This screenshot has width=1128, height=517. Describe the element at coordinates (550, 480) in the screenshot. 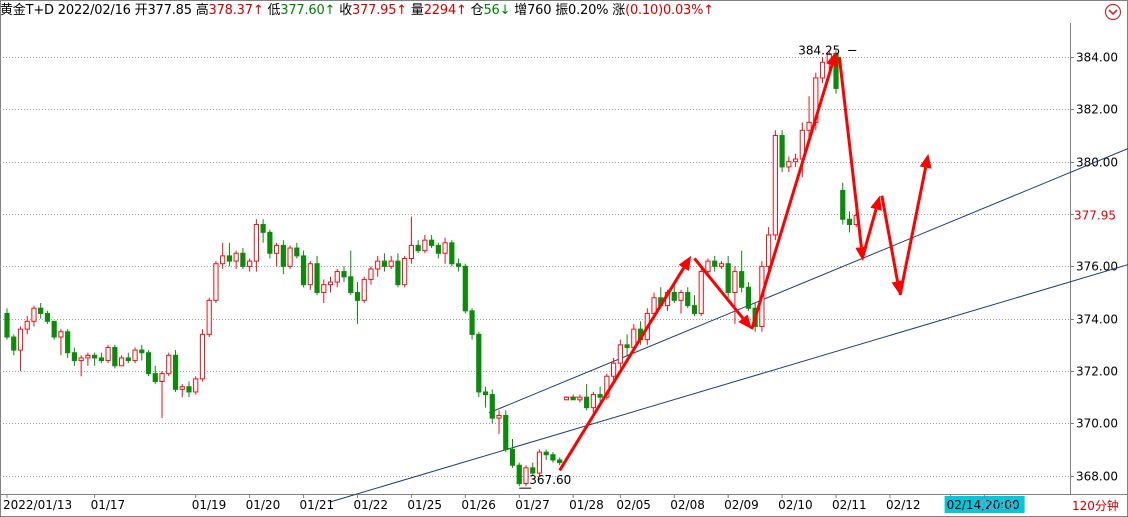

I see `trough-label: 367.60` at that location.